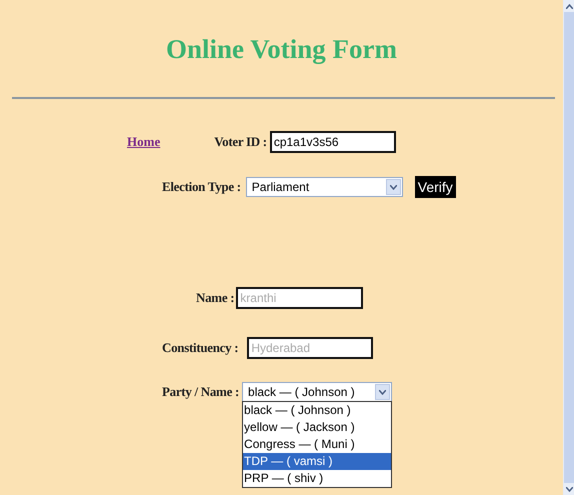 Image resolution: width=574 pixels, height=495 pixels. Describe the element at coordinates (317, 392) in the screenshot. I see `party-select: black — ( Johnson )` at that location.